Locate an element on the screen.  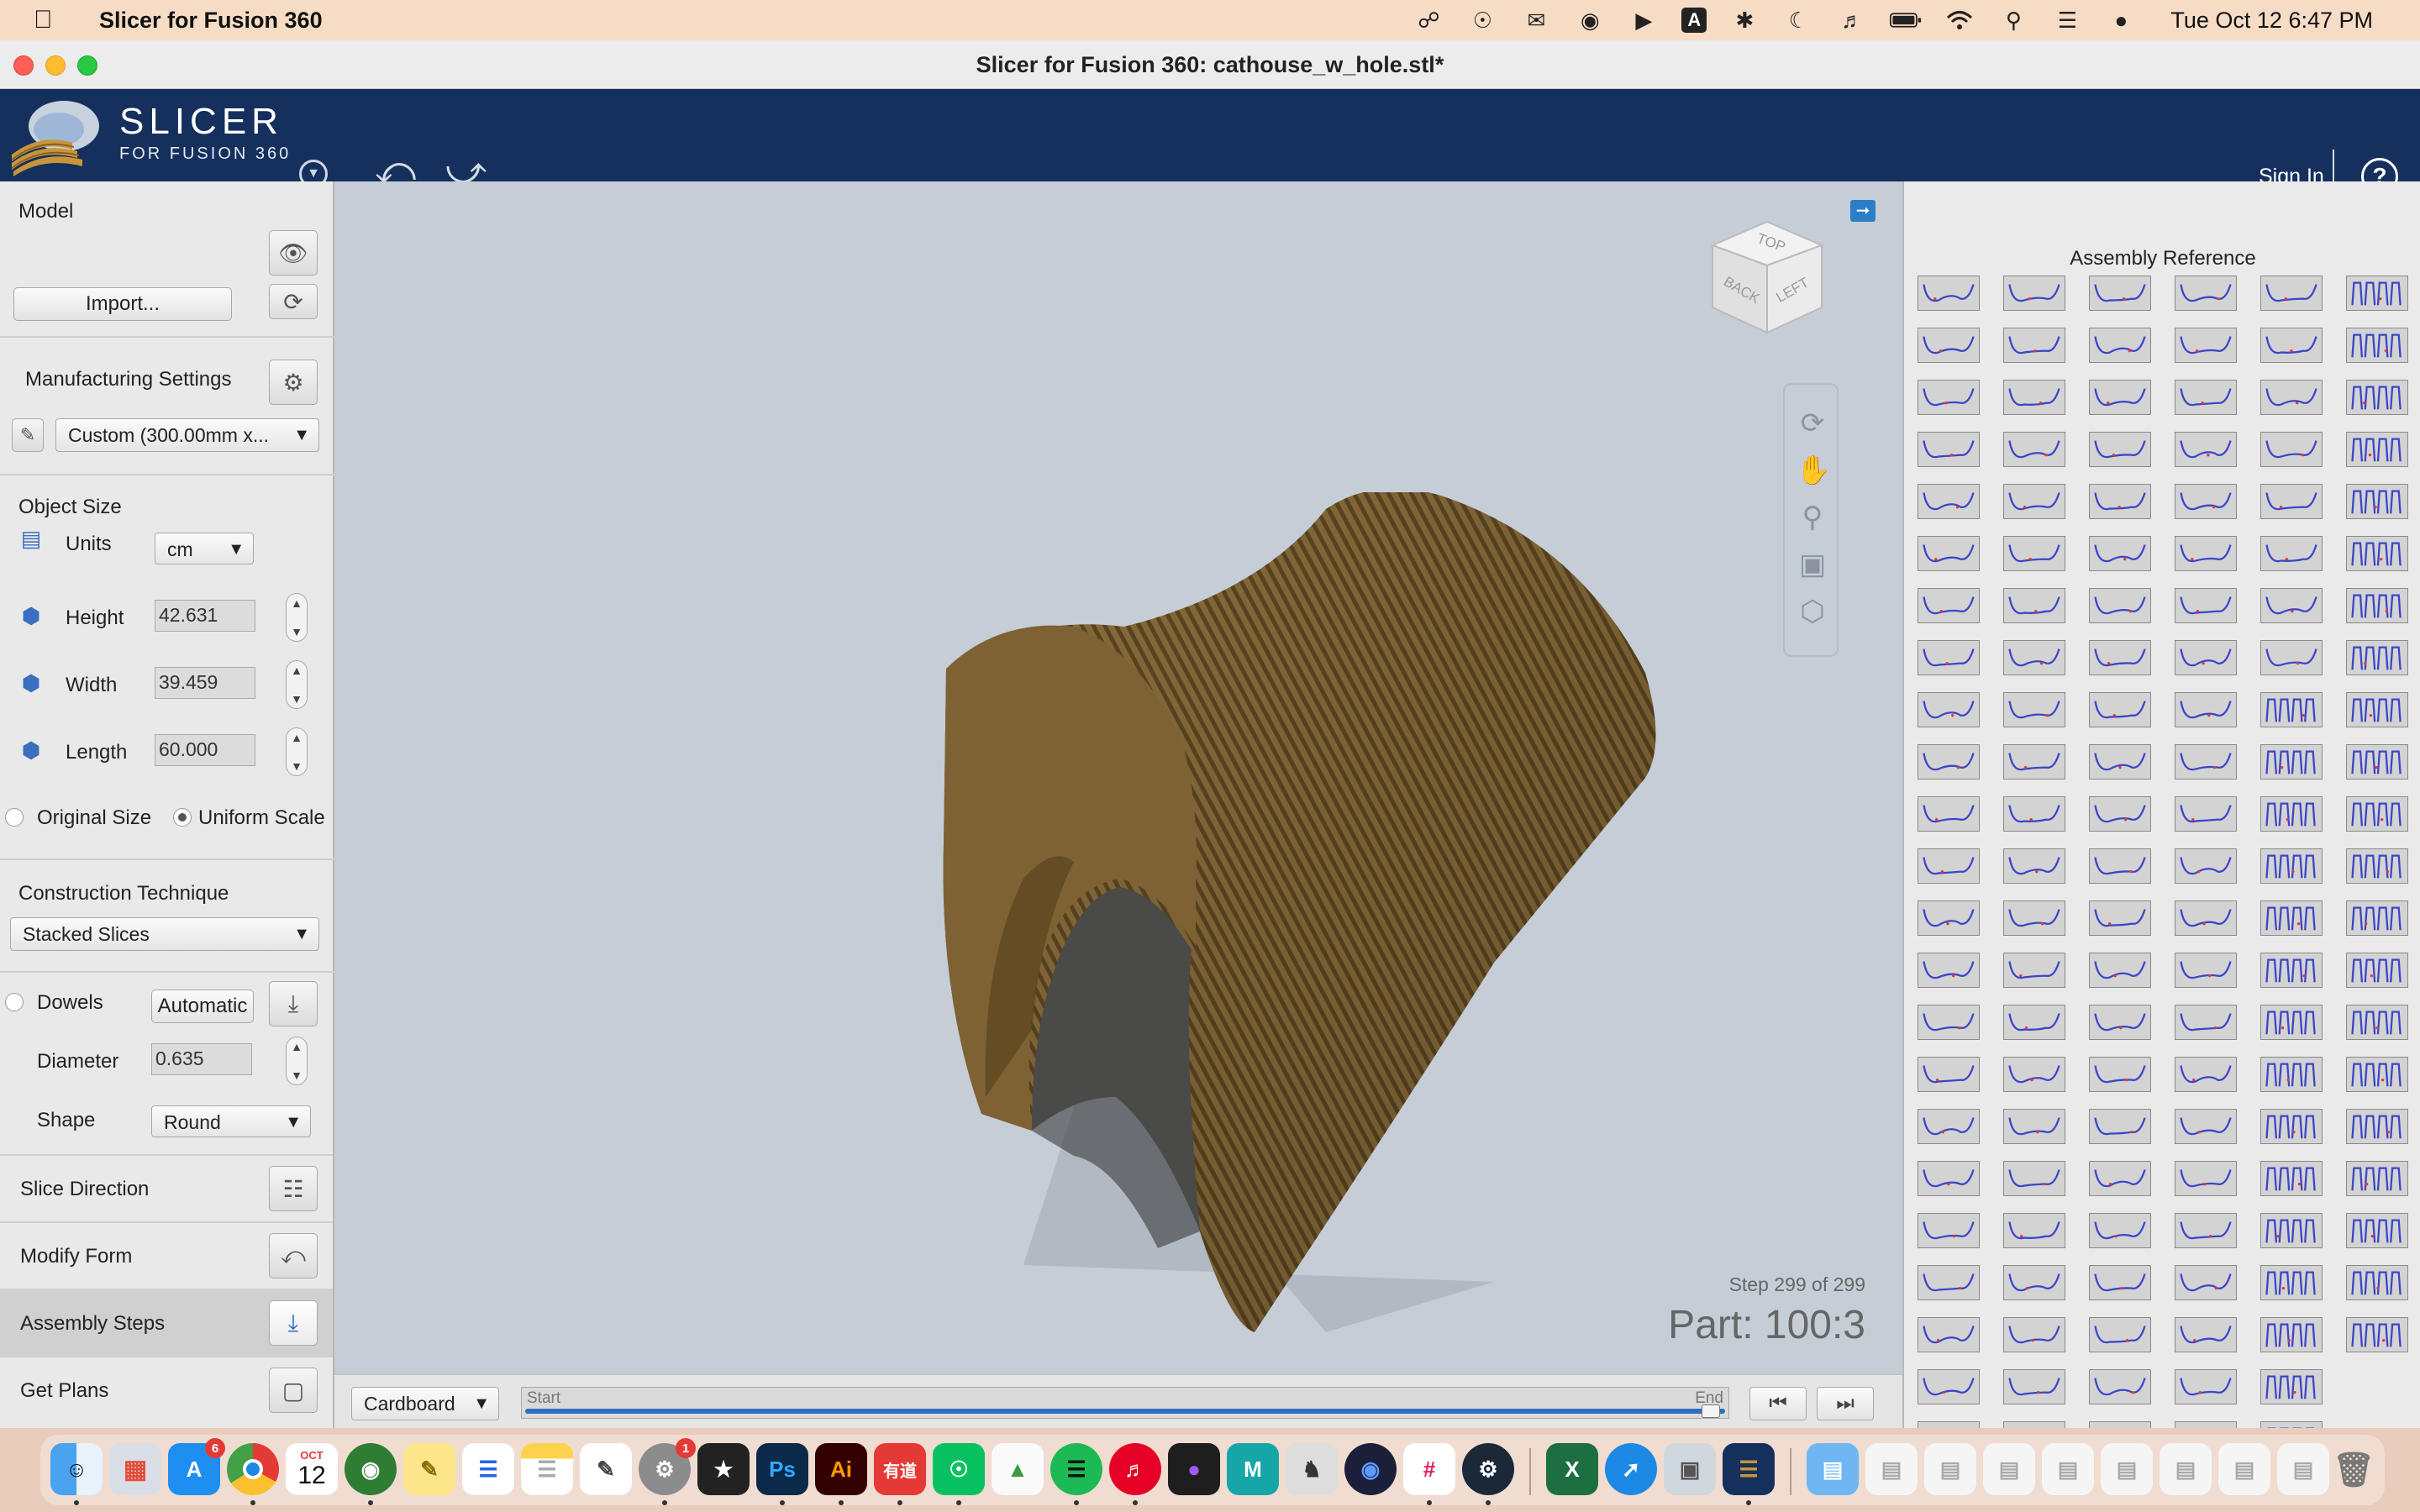
illustrator-icon: Ai is located at coordinates (841, 1469).